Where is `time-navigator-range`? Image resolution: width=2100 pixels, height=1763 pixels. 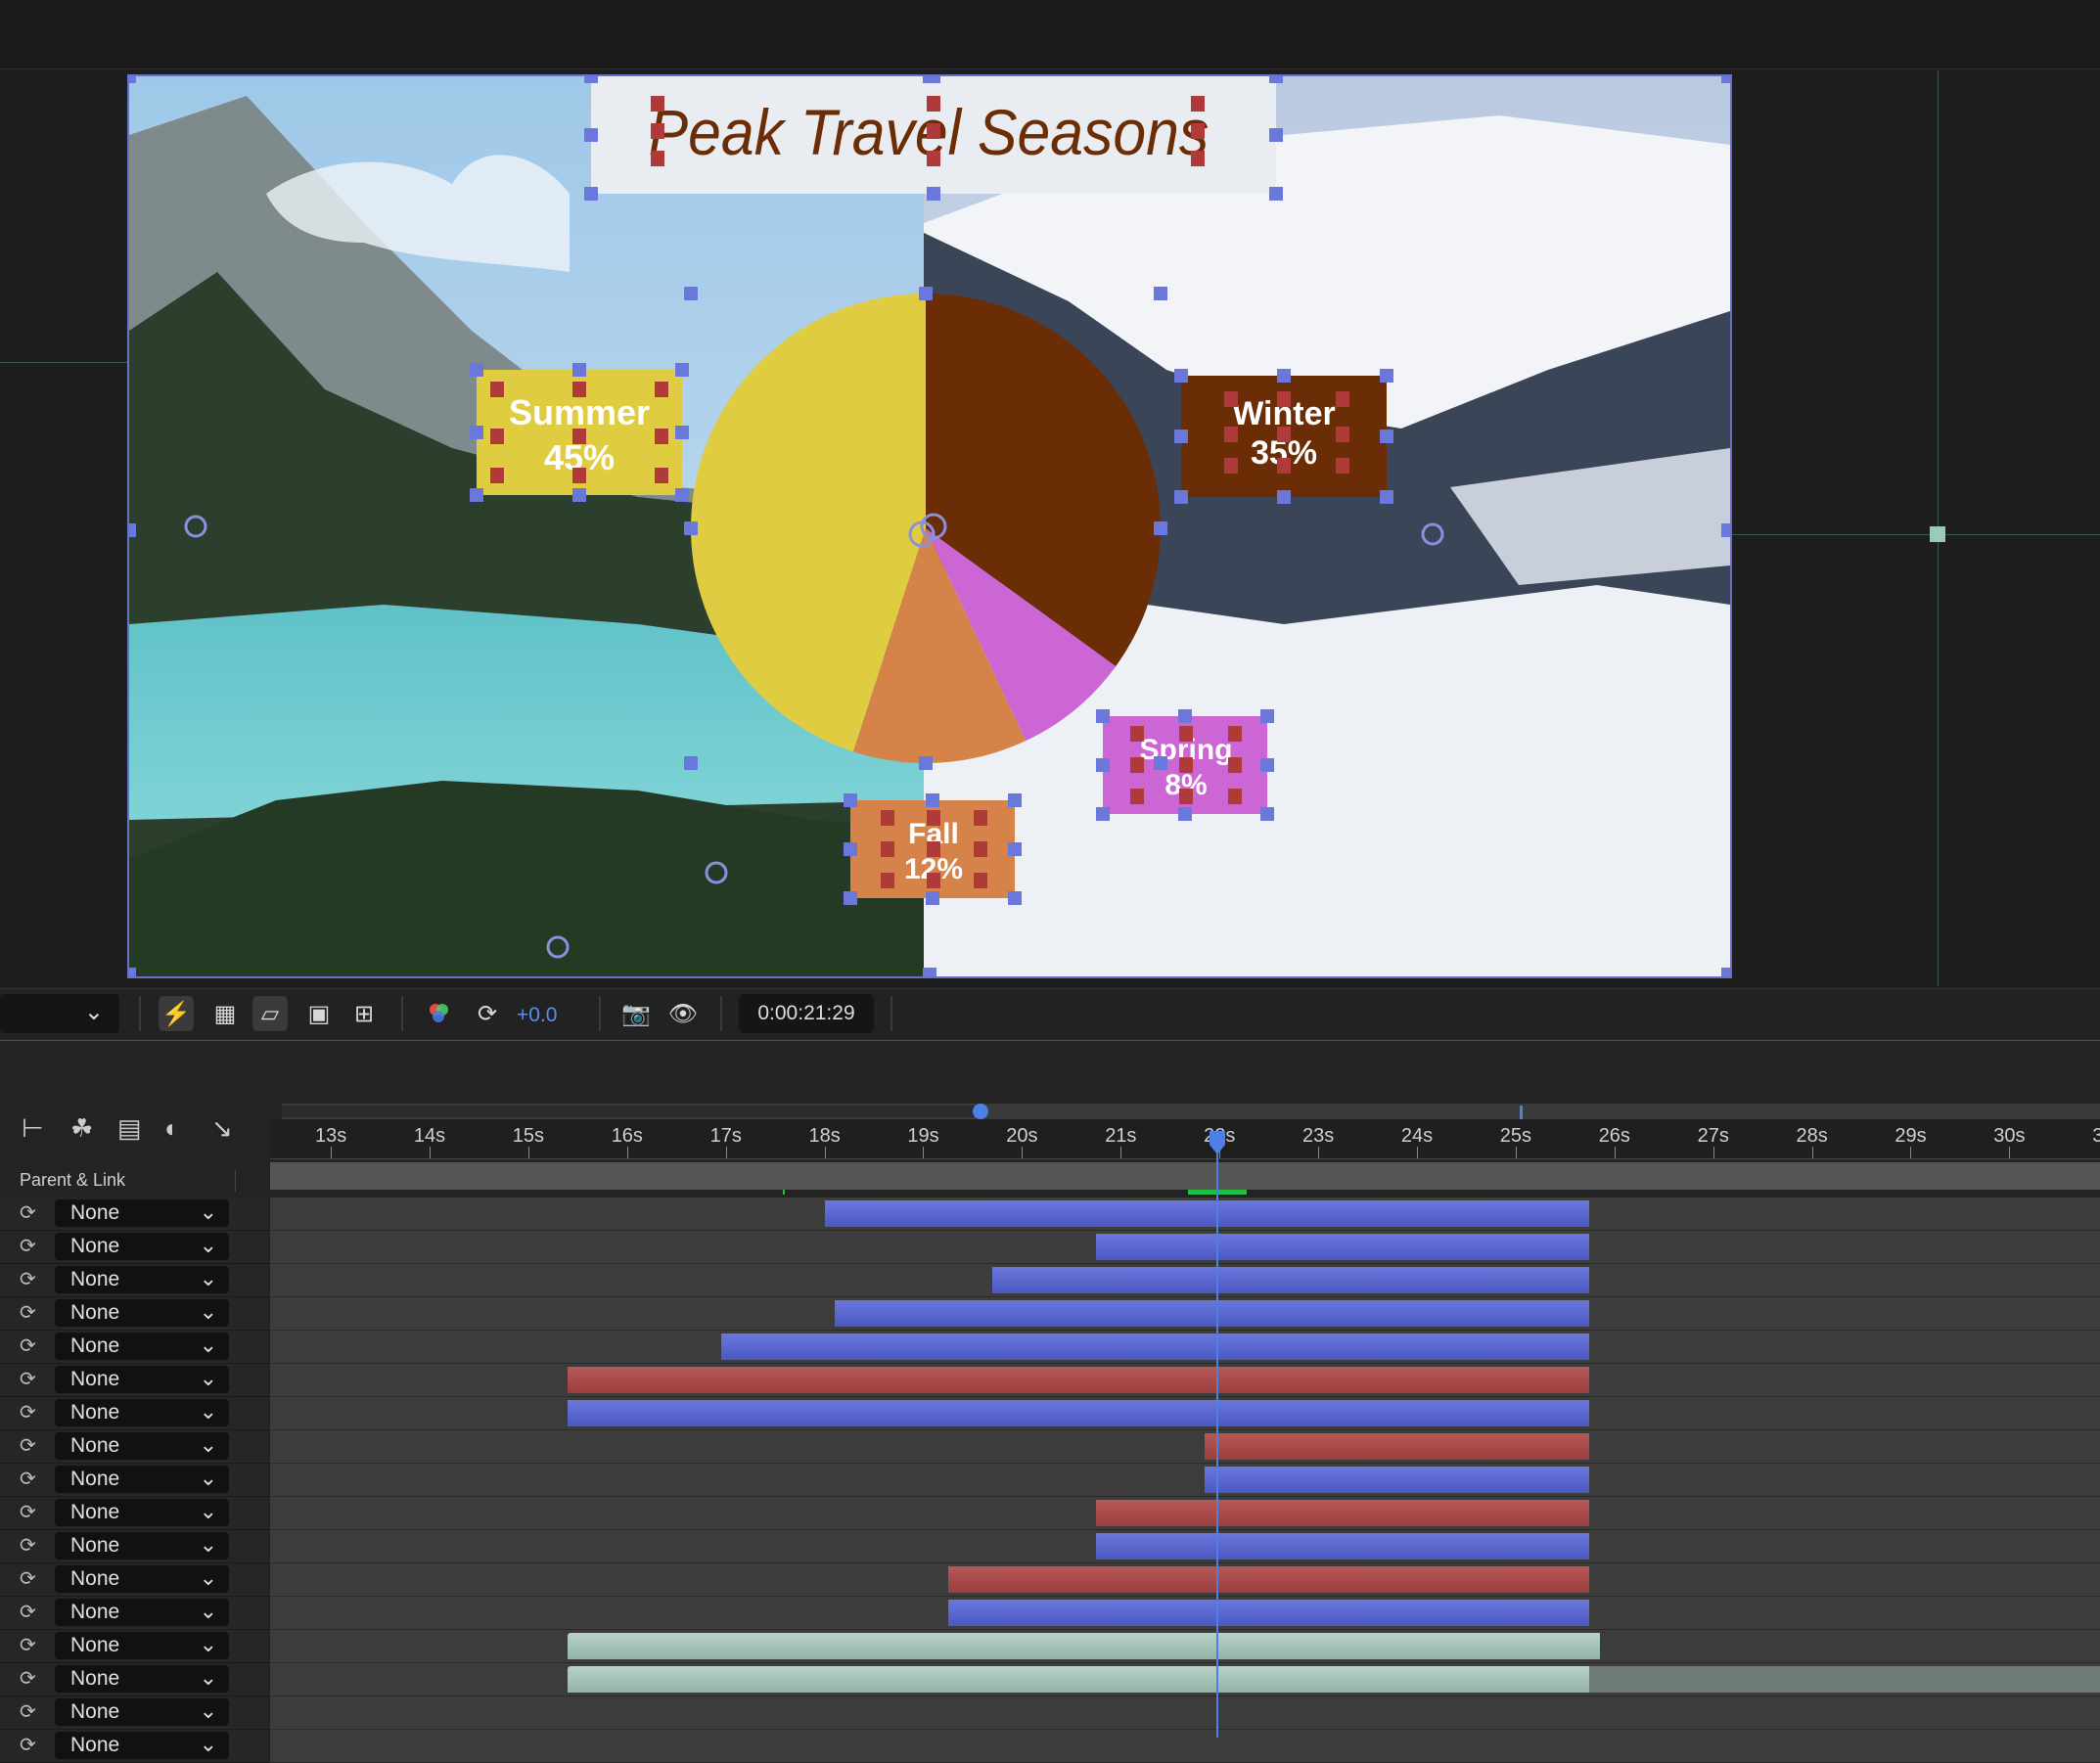
time-navigator-range is located at coordinates (631, 1112).